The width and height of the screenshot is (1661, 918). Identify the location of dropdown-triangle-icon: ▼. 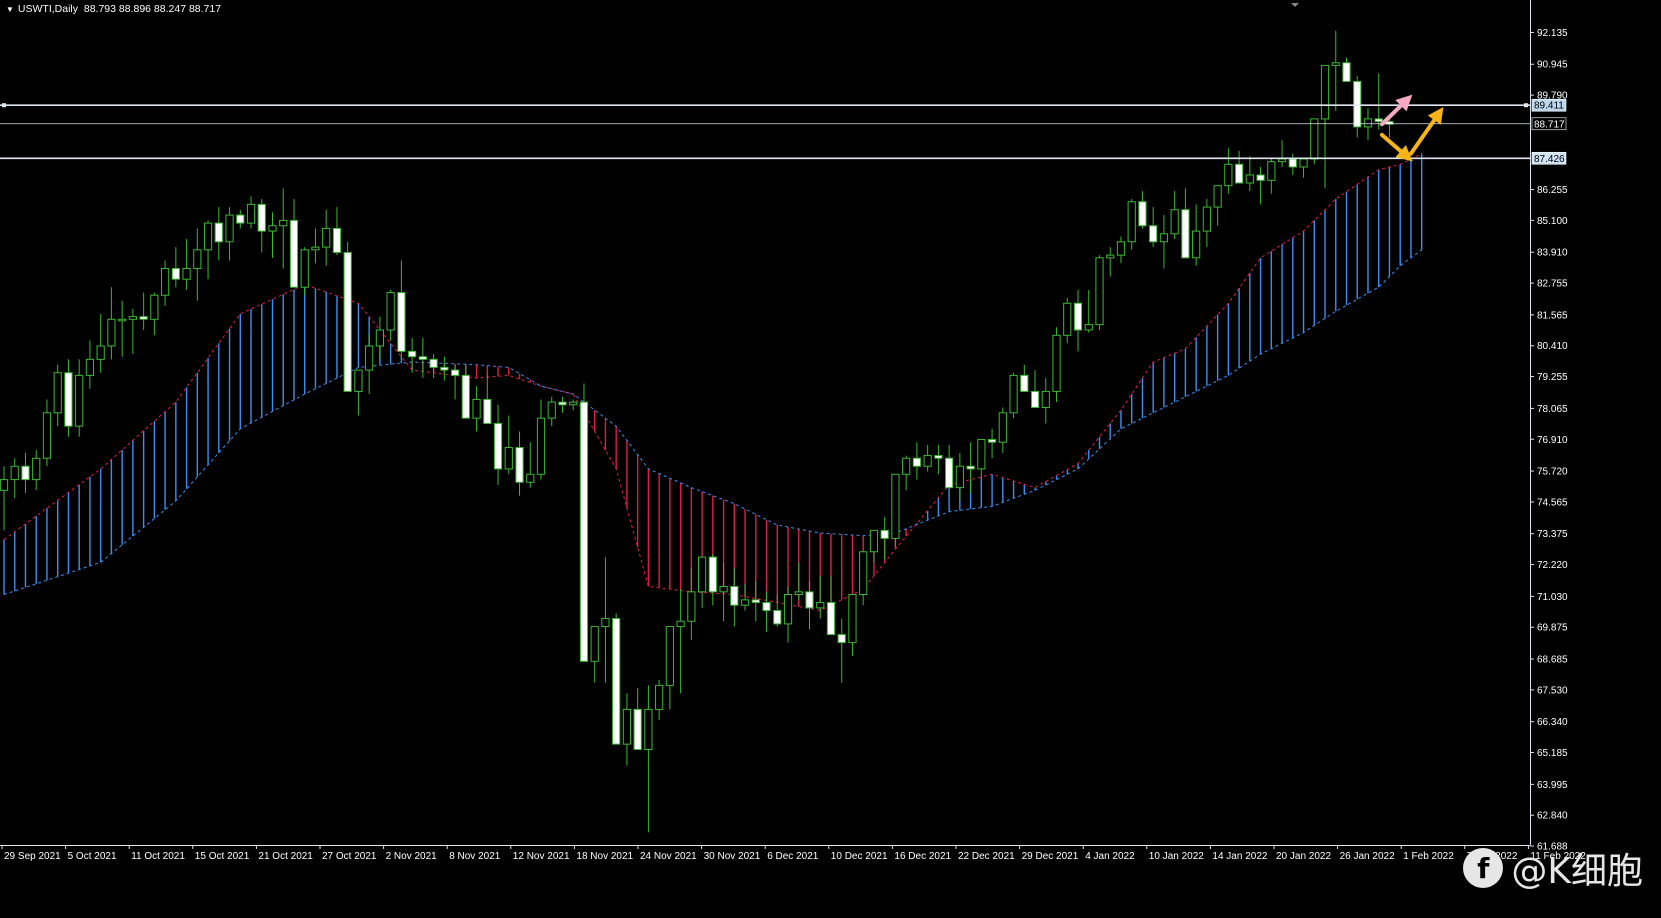
(10, 9).